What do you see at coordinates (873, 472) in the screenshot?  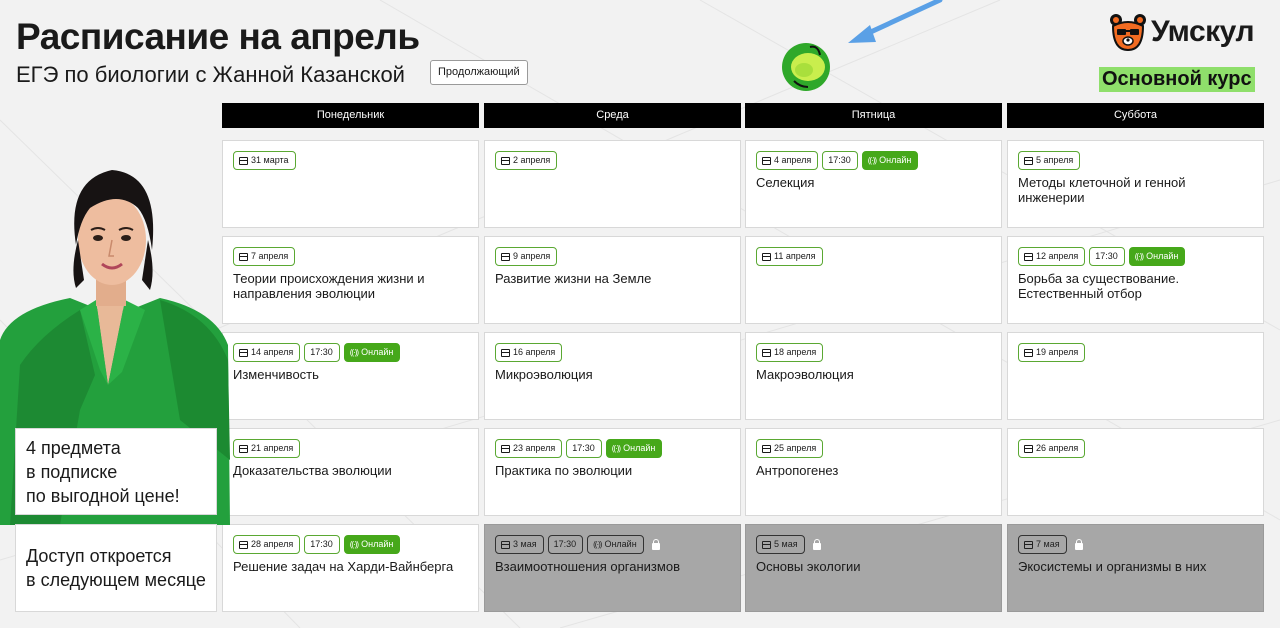 I see `lesson-card: 25 апреля Антропогенез` at bounding box center [873, 472].